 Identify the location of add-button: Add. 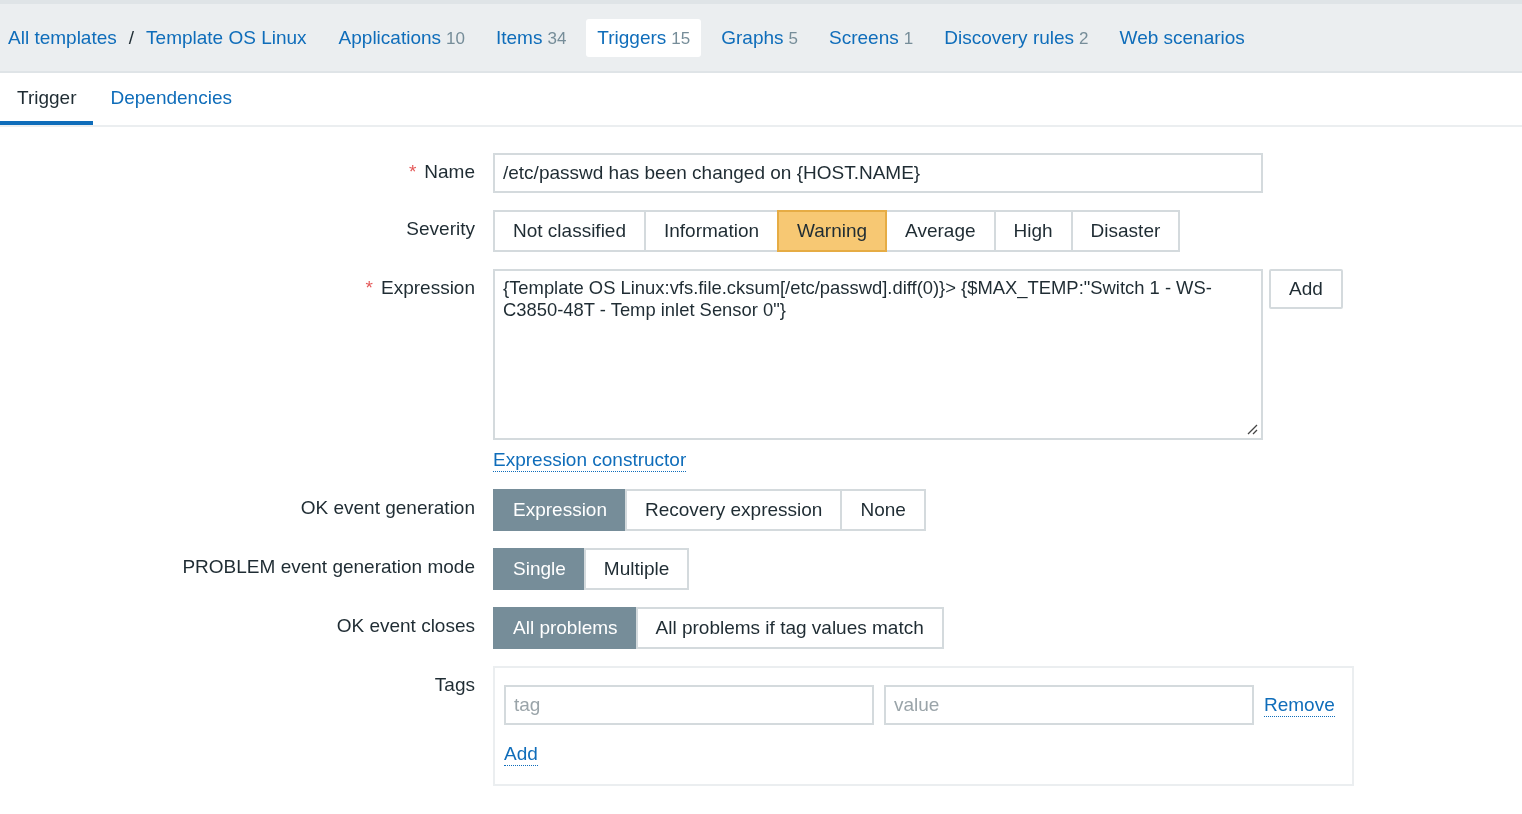
(1306, 289).